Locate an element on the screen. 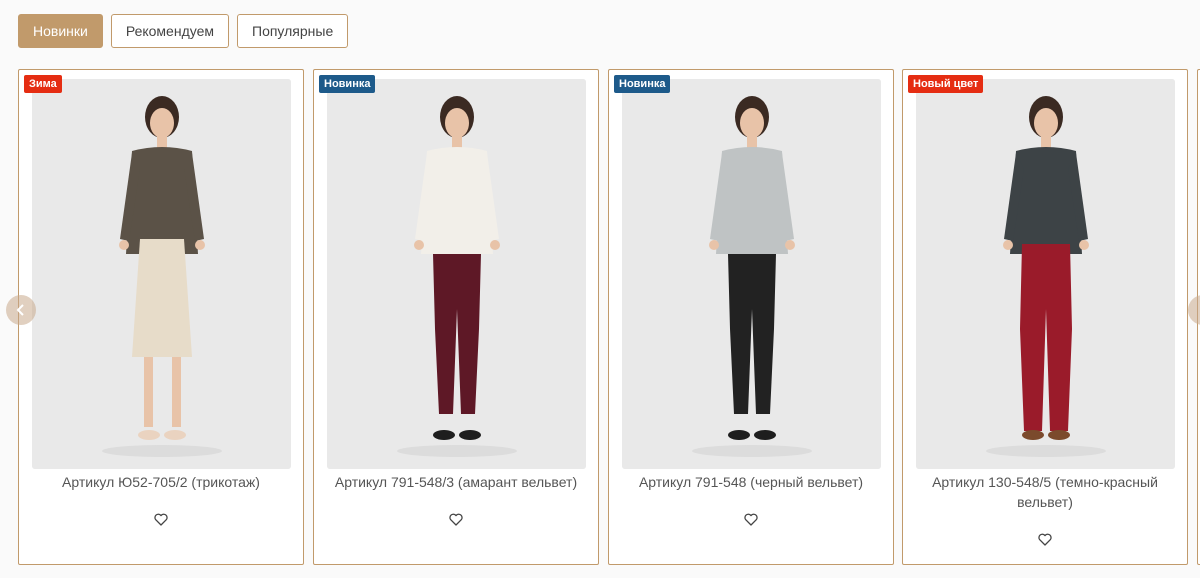  chevron-left-icon is located at coordinates (20, 310).